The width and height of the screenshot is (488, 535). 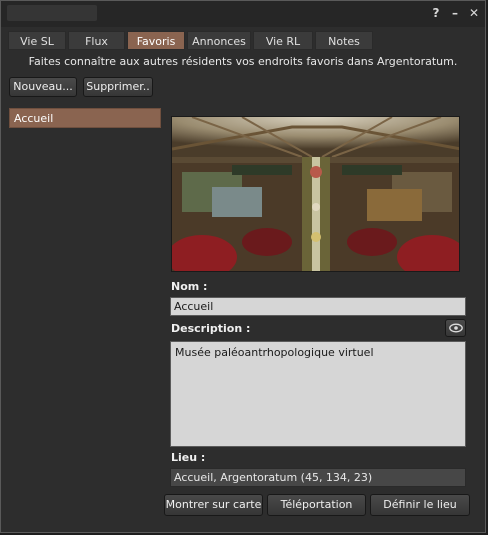 I want to click on tab-favoris: Favoris, so click(x=156, y=40).